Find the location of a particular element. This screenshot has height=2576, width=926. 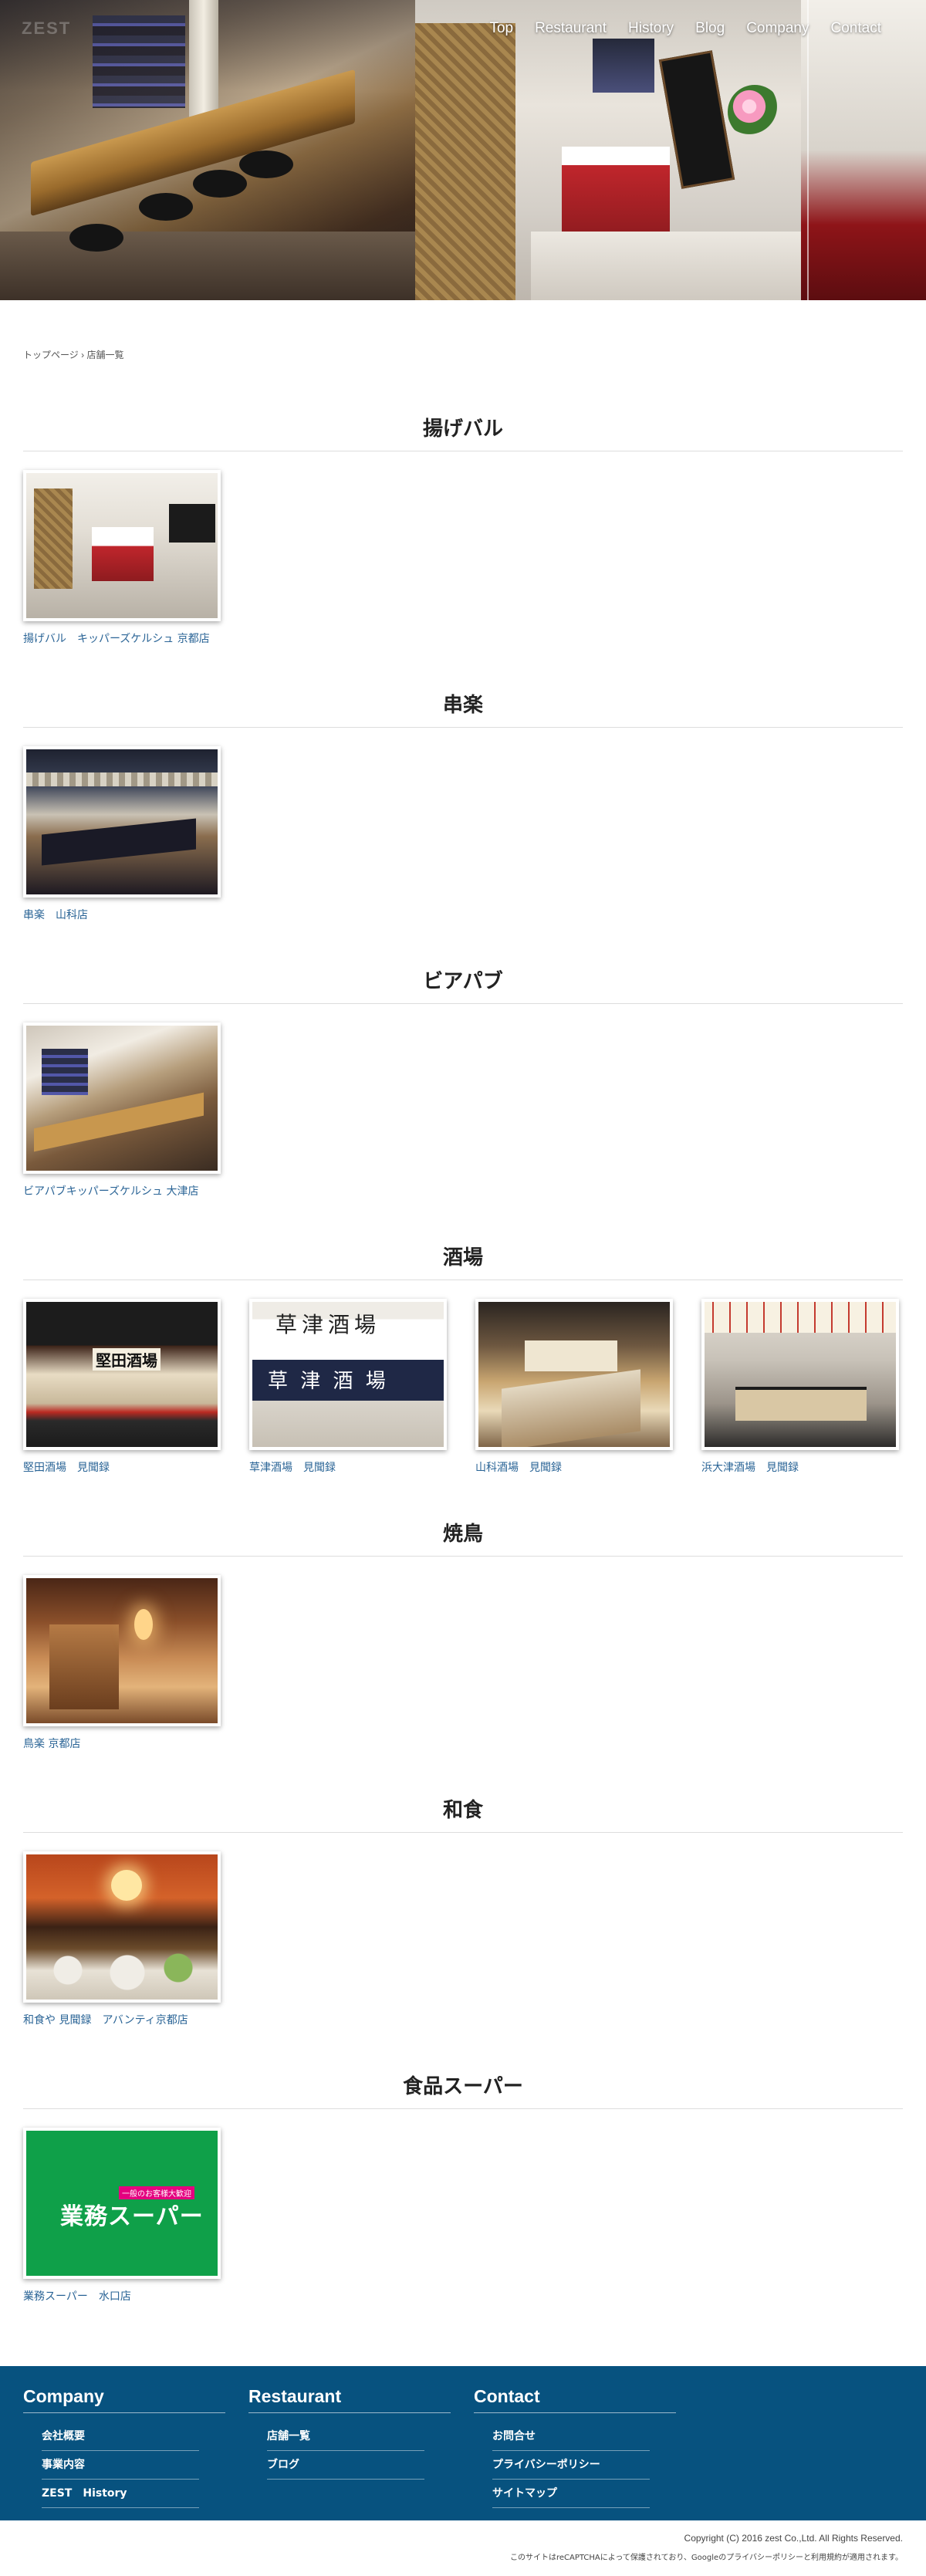

footer-contact-links: お問合せ プライバシーポリシー サイトマップ is located at coordinates (575, 2465).